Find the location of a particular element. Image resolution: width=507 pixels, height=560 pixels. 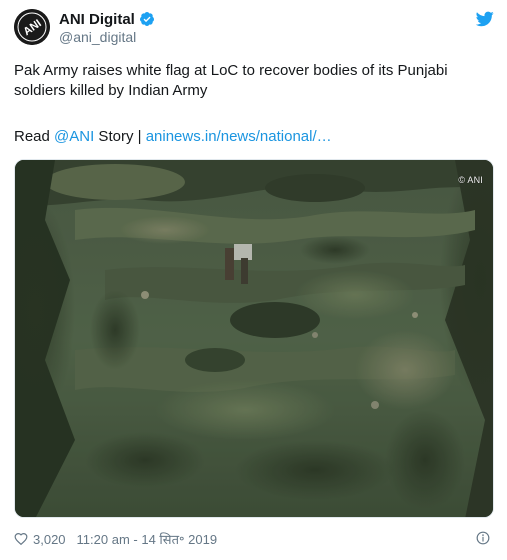

verified-badge-icon is located at coordinates (146, 19).